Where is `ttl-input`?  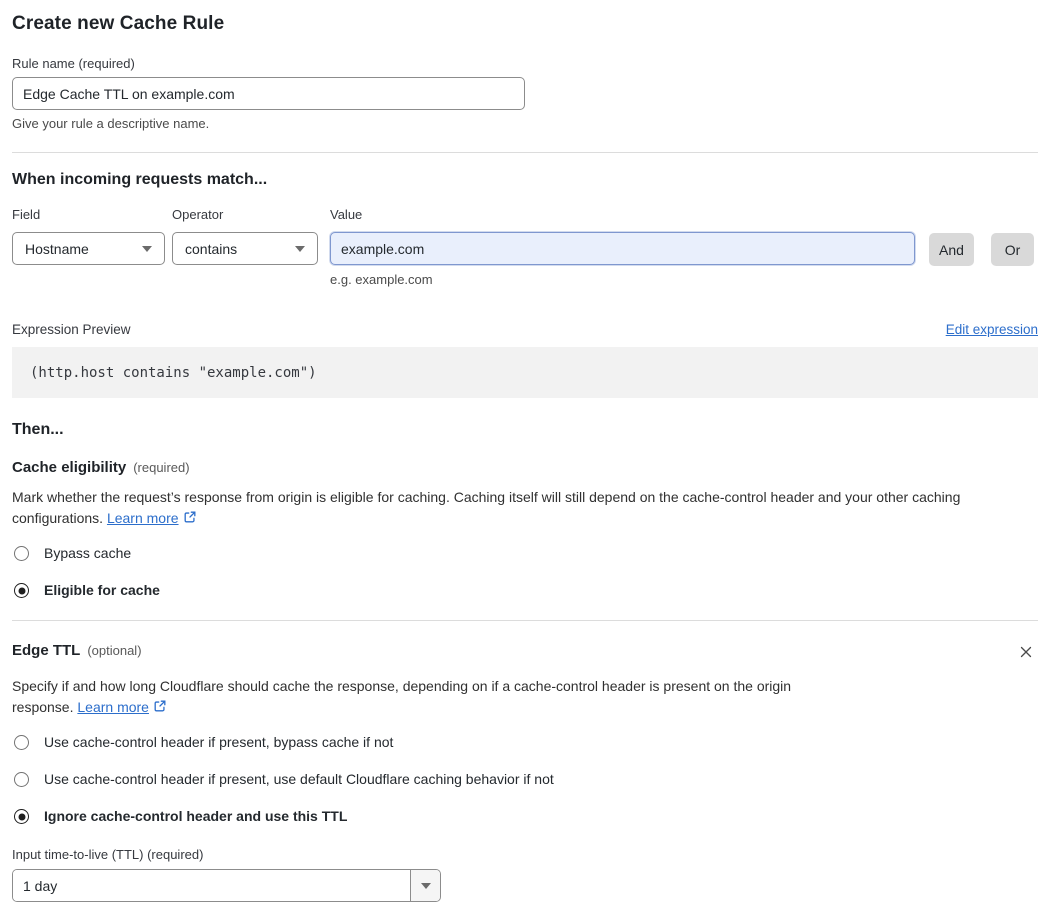 ttl-input is located at coordinates (211, 885).